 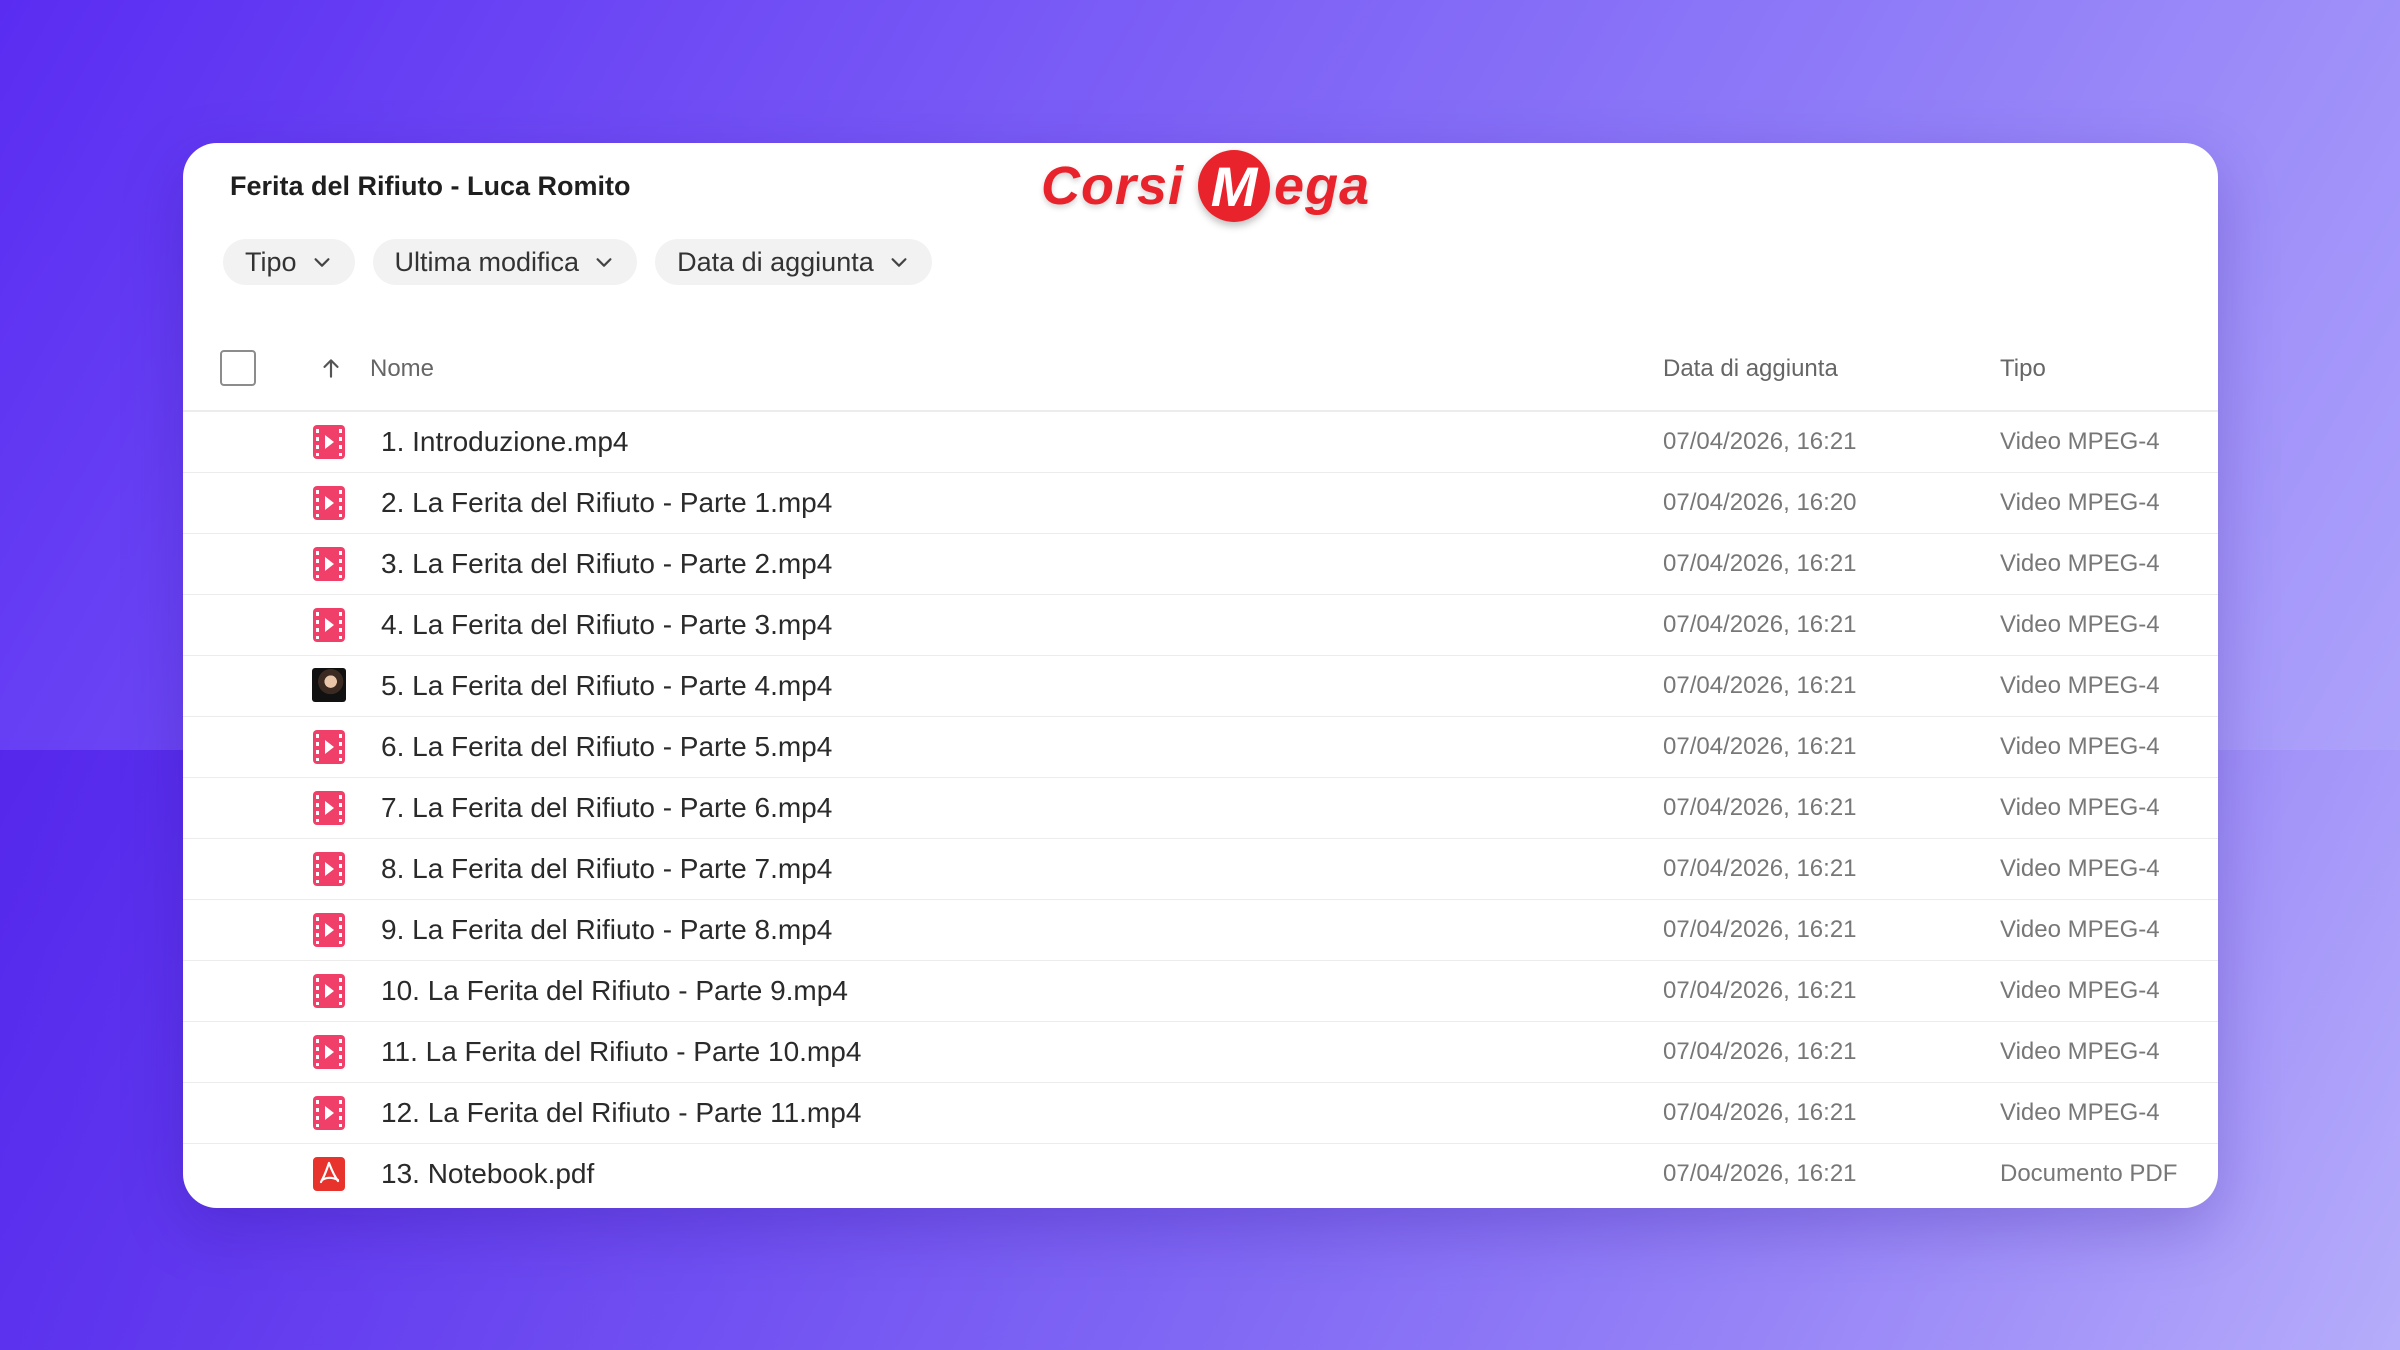 I want to click on file-name: 6. La Ferita del Rifiuto - Parte 5.mp4, so click(x=606, y=747).